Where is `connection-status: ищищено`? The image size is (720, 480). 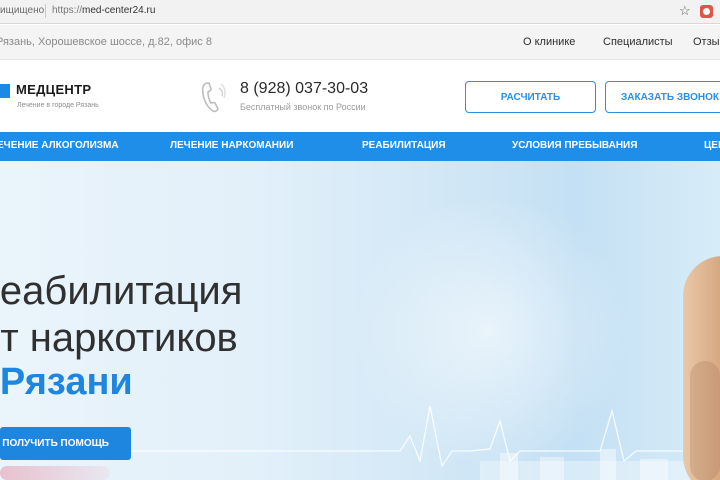
connection-status: ищищено is located at coordinates (22, 10).